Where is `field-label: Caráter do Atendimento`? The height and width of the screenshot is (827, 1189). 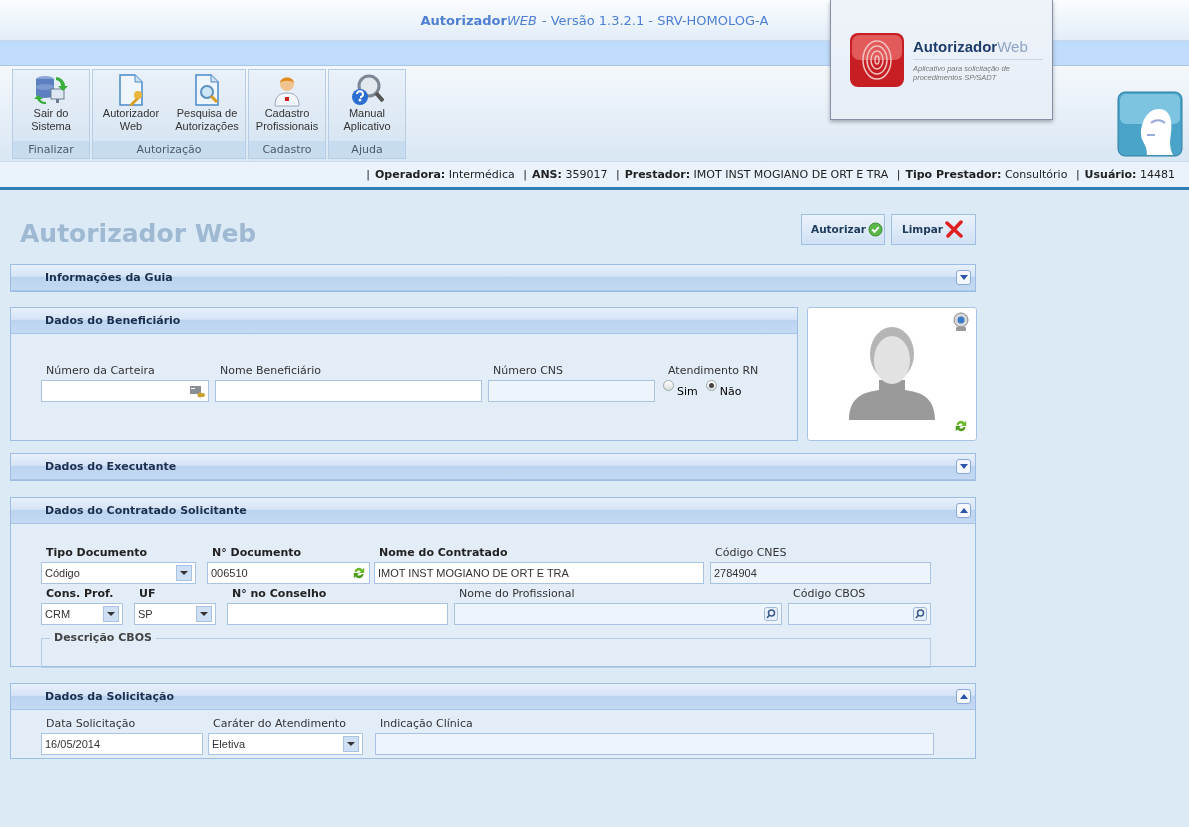 field-label: Caráter do Atendimento is located at coordinates (280, 724).